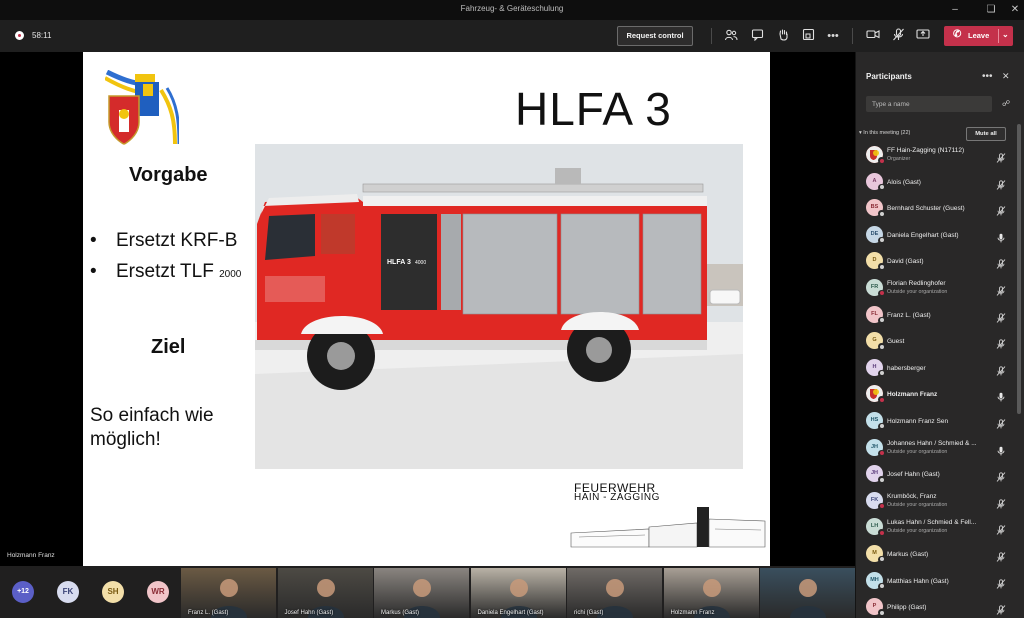 The image size is (1024, 618). What do you see at coordinates (936, 474) in the screenshot?
I see `participant-row: JH Josef Hahn (Gast)` at bounding box center [936, 474].